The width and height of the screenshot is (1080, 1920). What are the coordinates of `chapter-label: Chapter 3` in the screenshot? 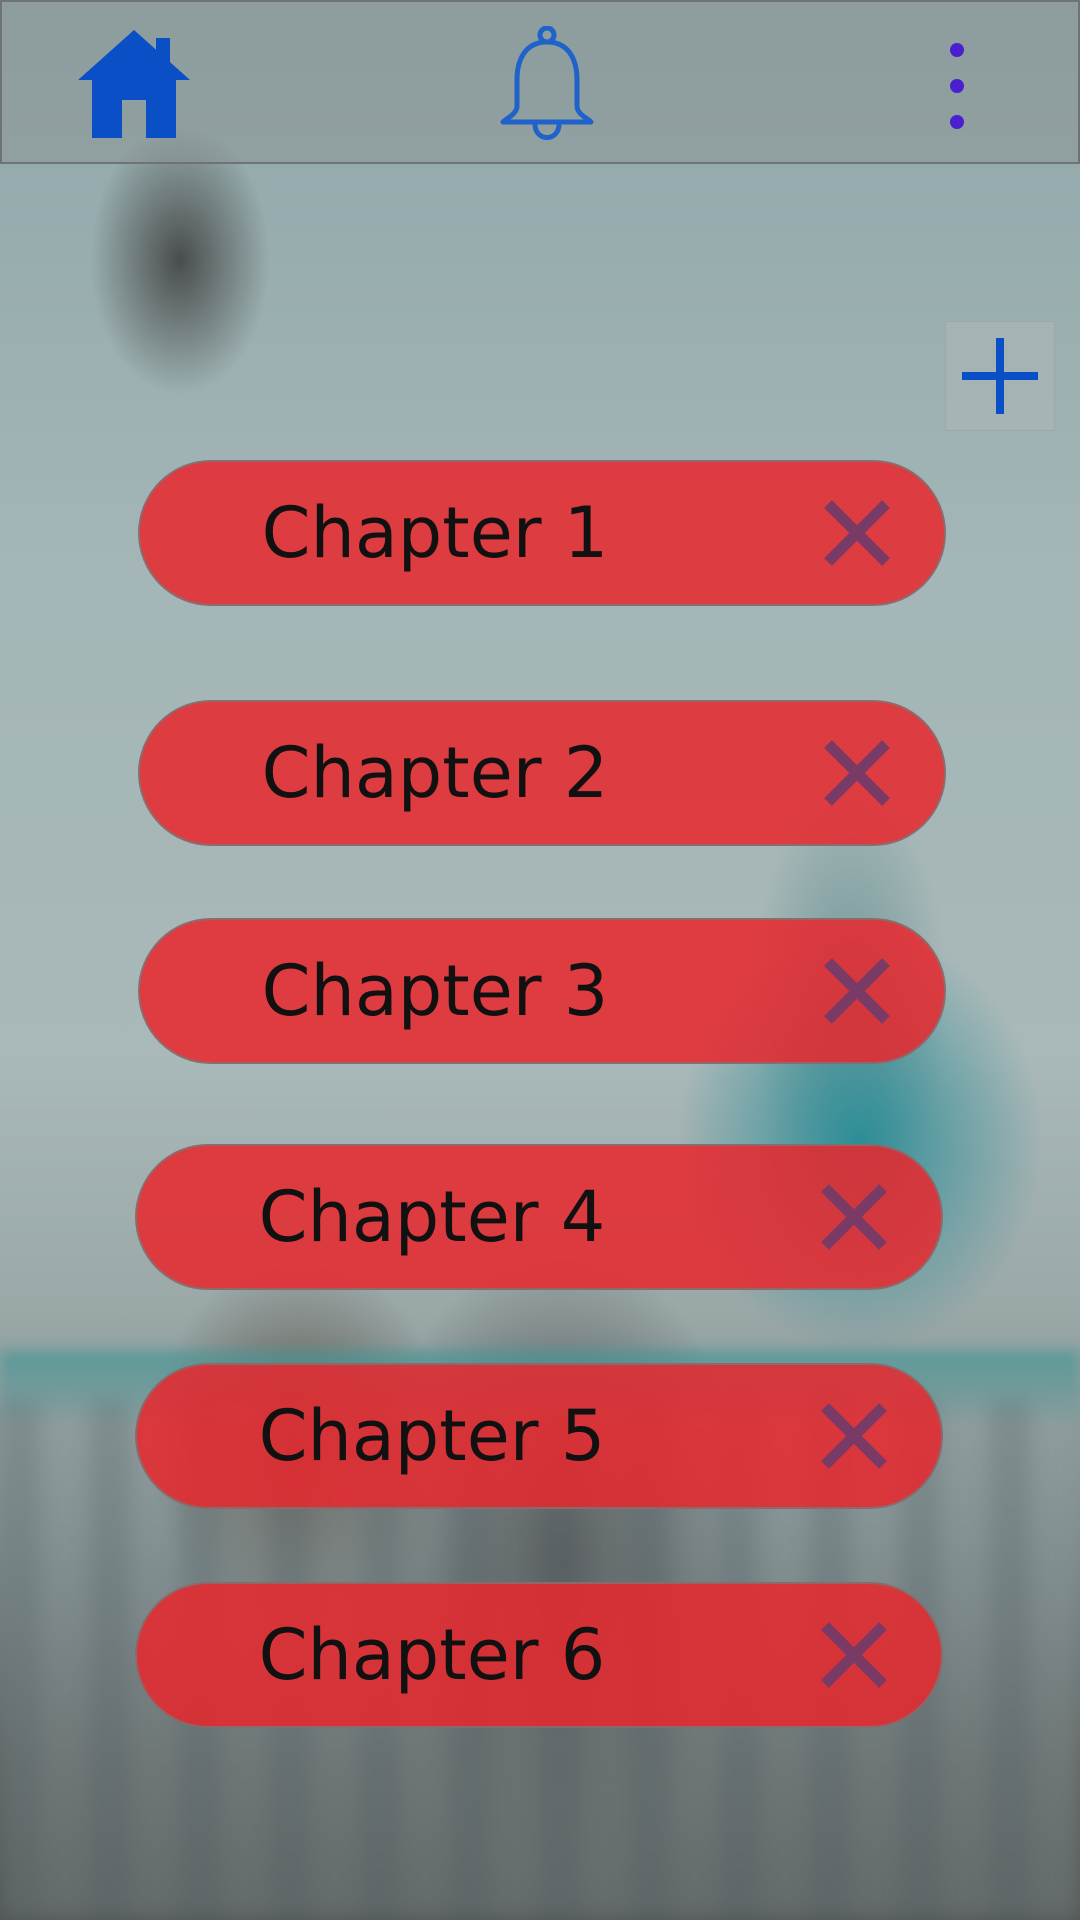 It's located at (435, 991).